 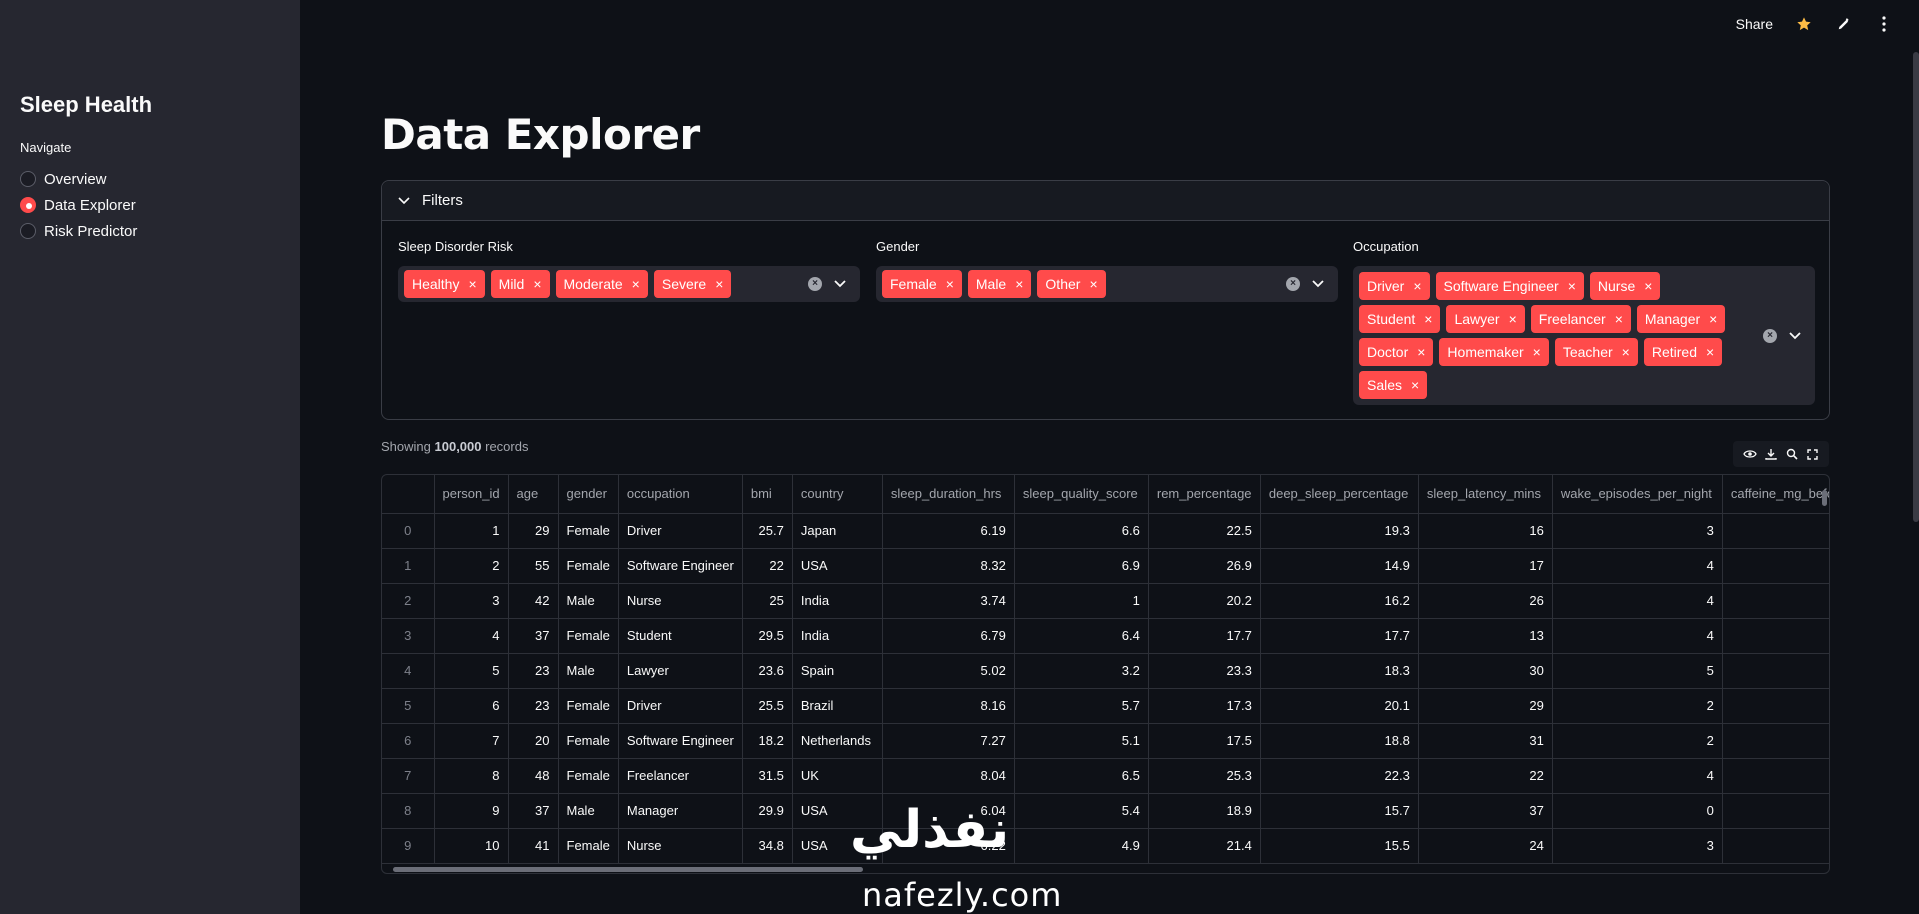 I want to click on table-cell: 25.5, so click(x=767, y=706).